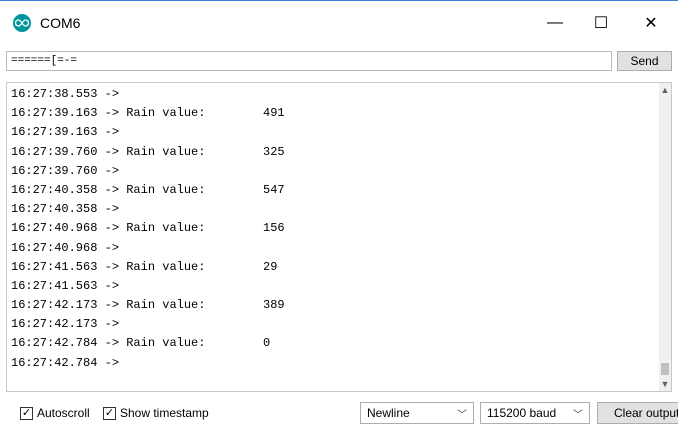  What do you see at coordinates (331, 209) in the screenshot?
I see `output-line: 16:27:40.358 ->` at bounding box center [331, 209].